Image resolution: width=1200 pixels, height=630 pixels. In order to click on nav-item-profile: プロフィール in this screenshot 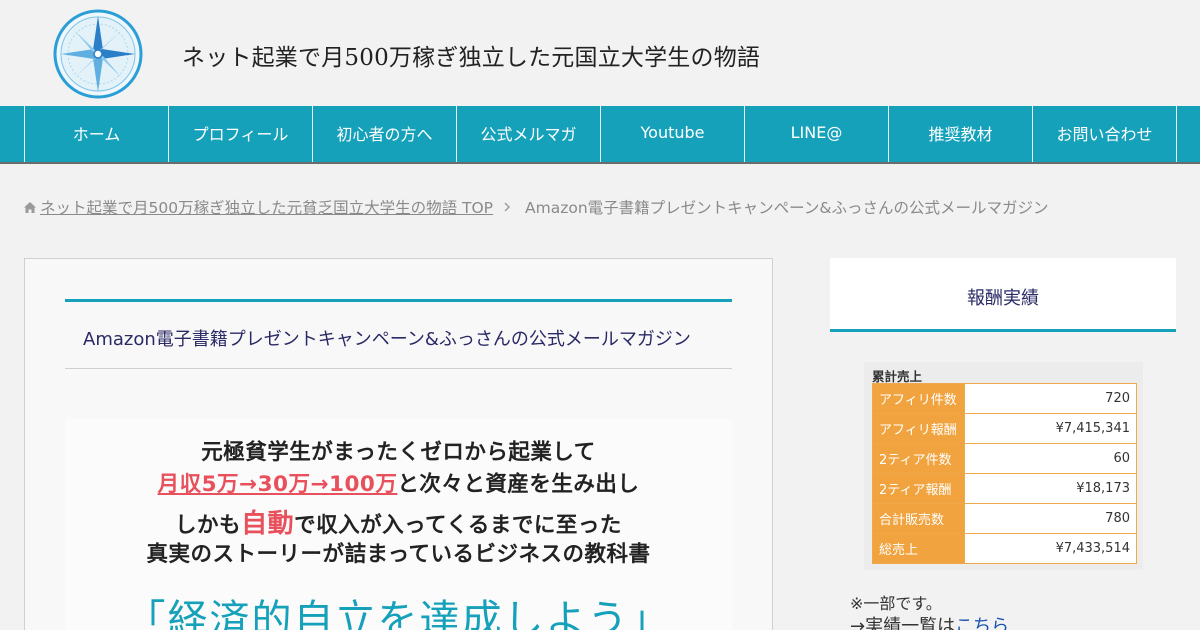, I will do `click(241, 134)`.